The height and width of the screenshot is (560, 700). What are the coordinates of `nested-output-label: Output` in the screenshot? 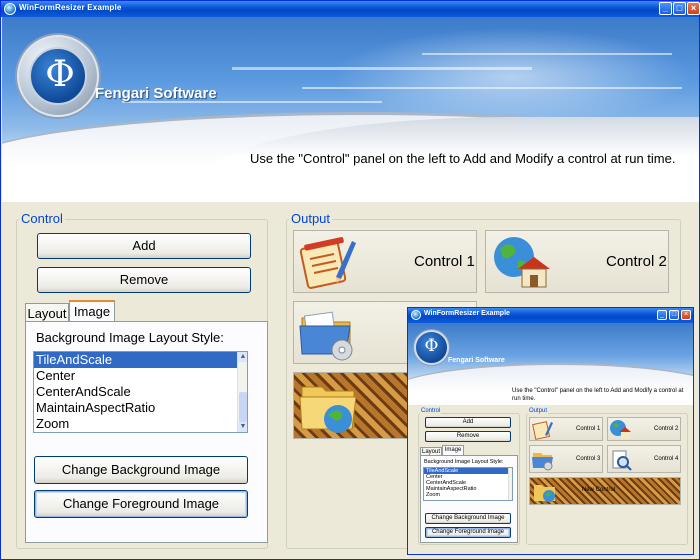 It's located at (538, 411).